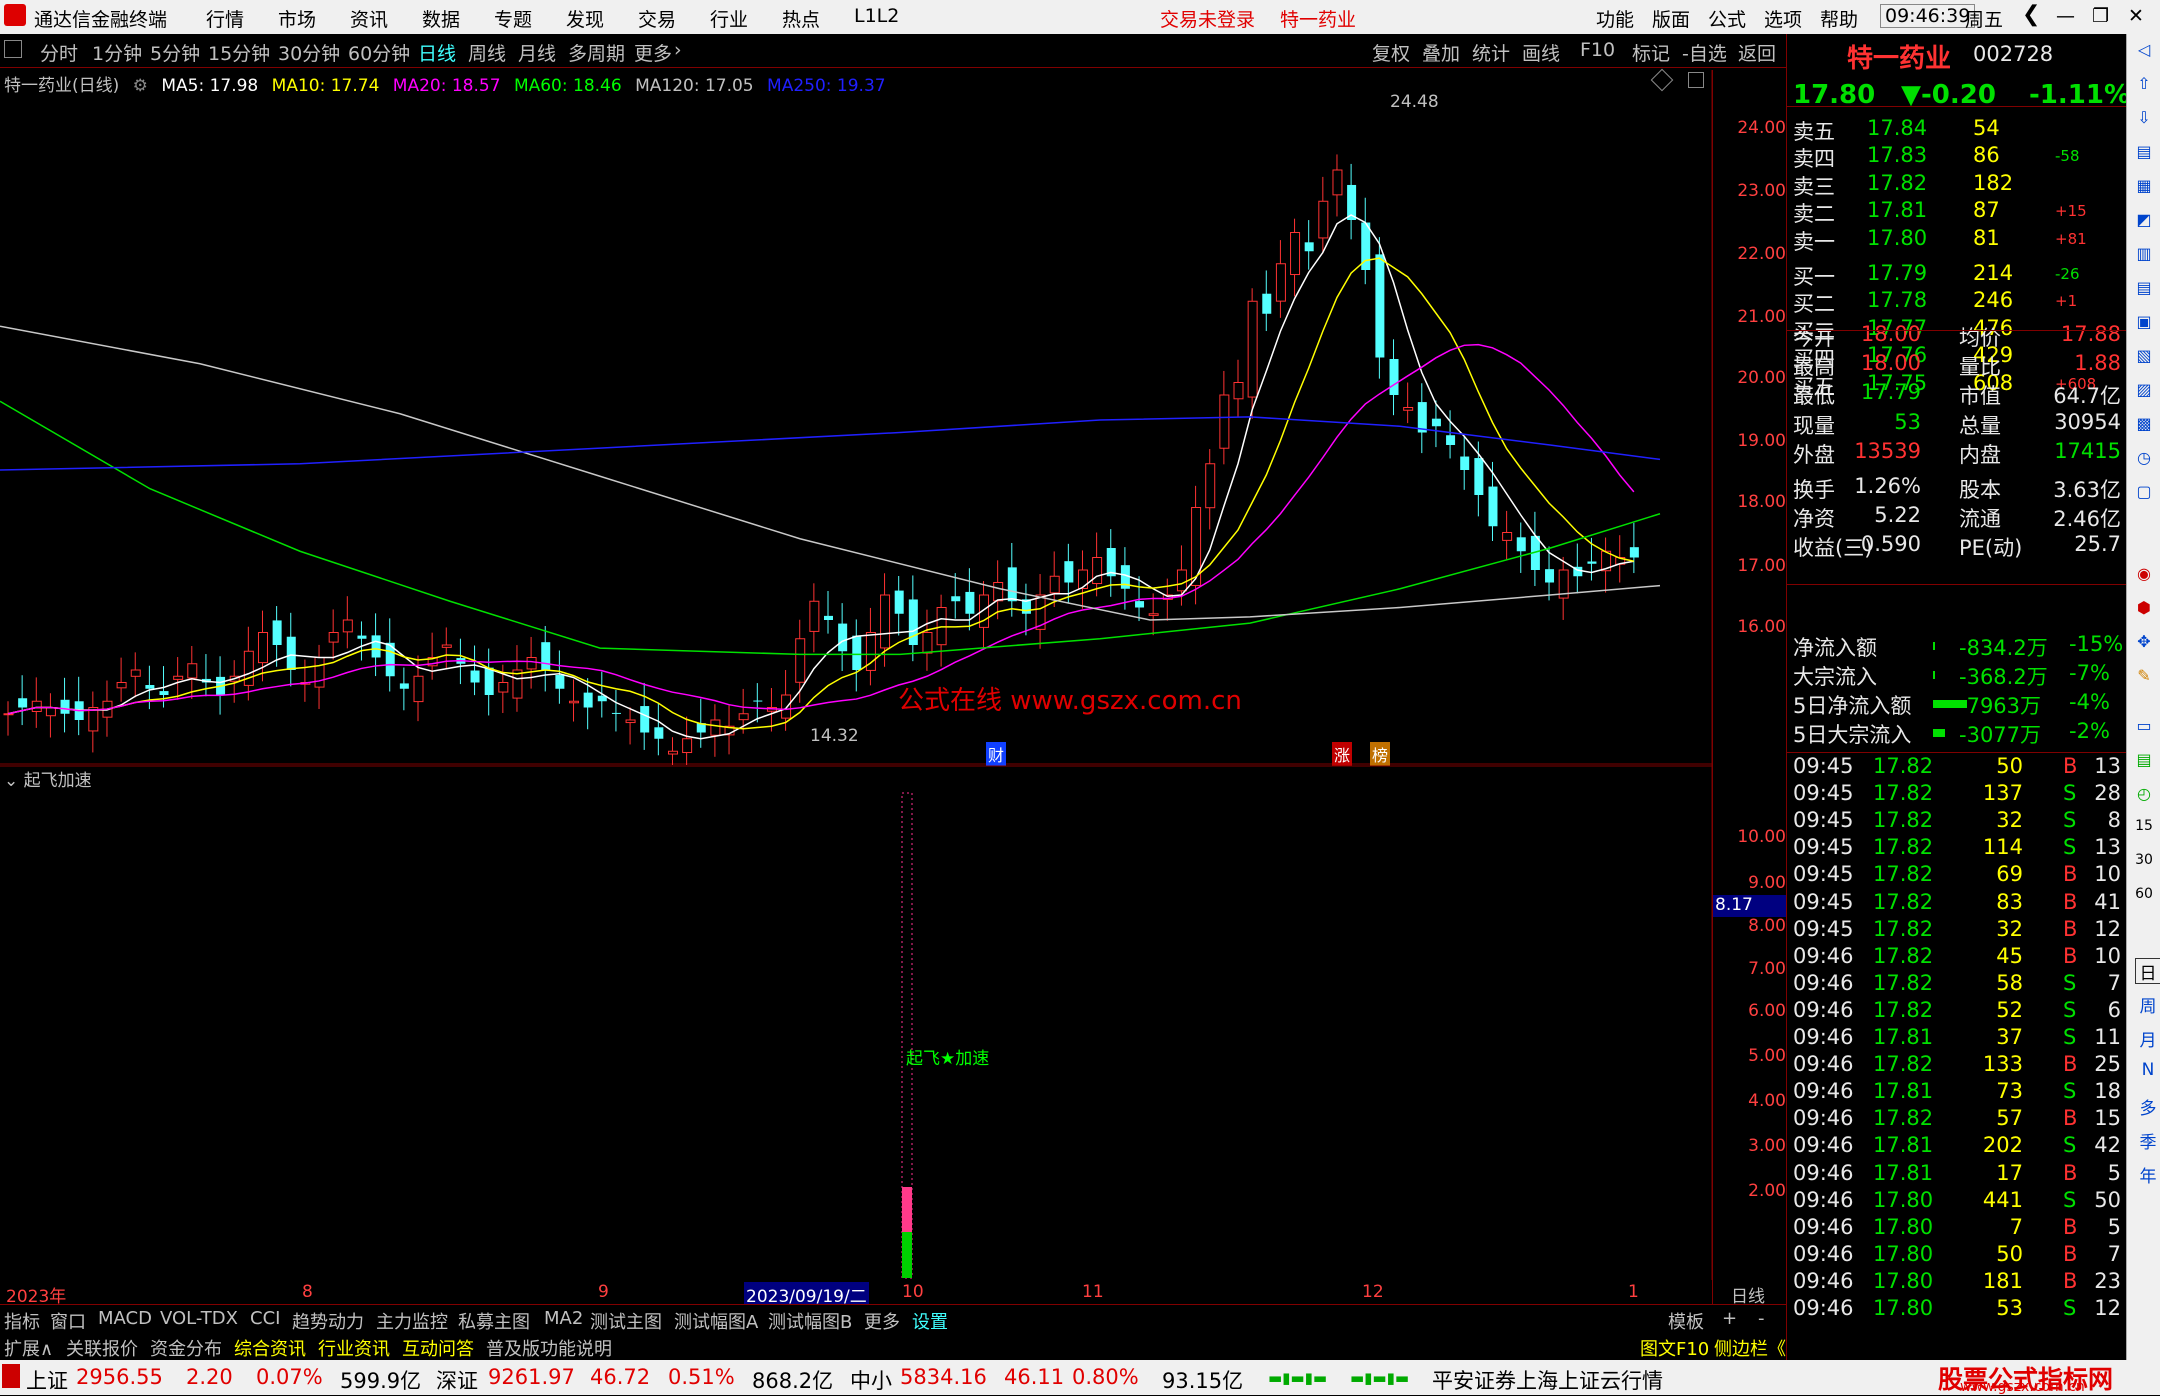 The height and width of the screenshot is (1396, 2160). Describe the element at coordinates (2144, 257) in the screenshot. I see `candle-icon: ▥` at that location.